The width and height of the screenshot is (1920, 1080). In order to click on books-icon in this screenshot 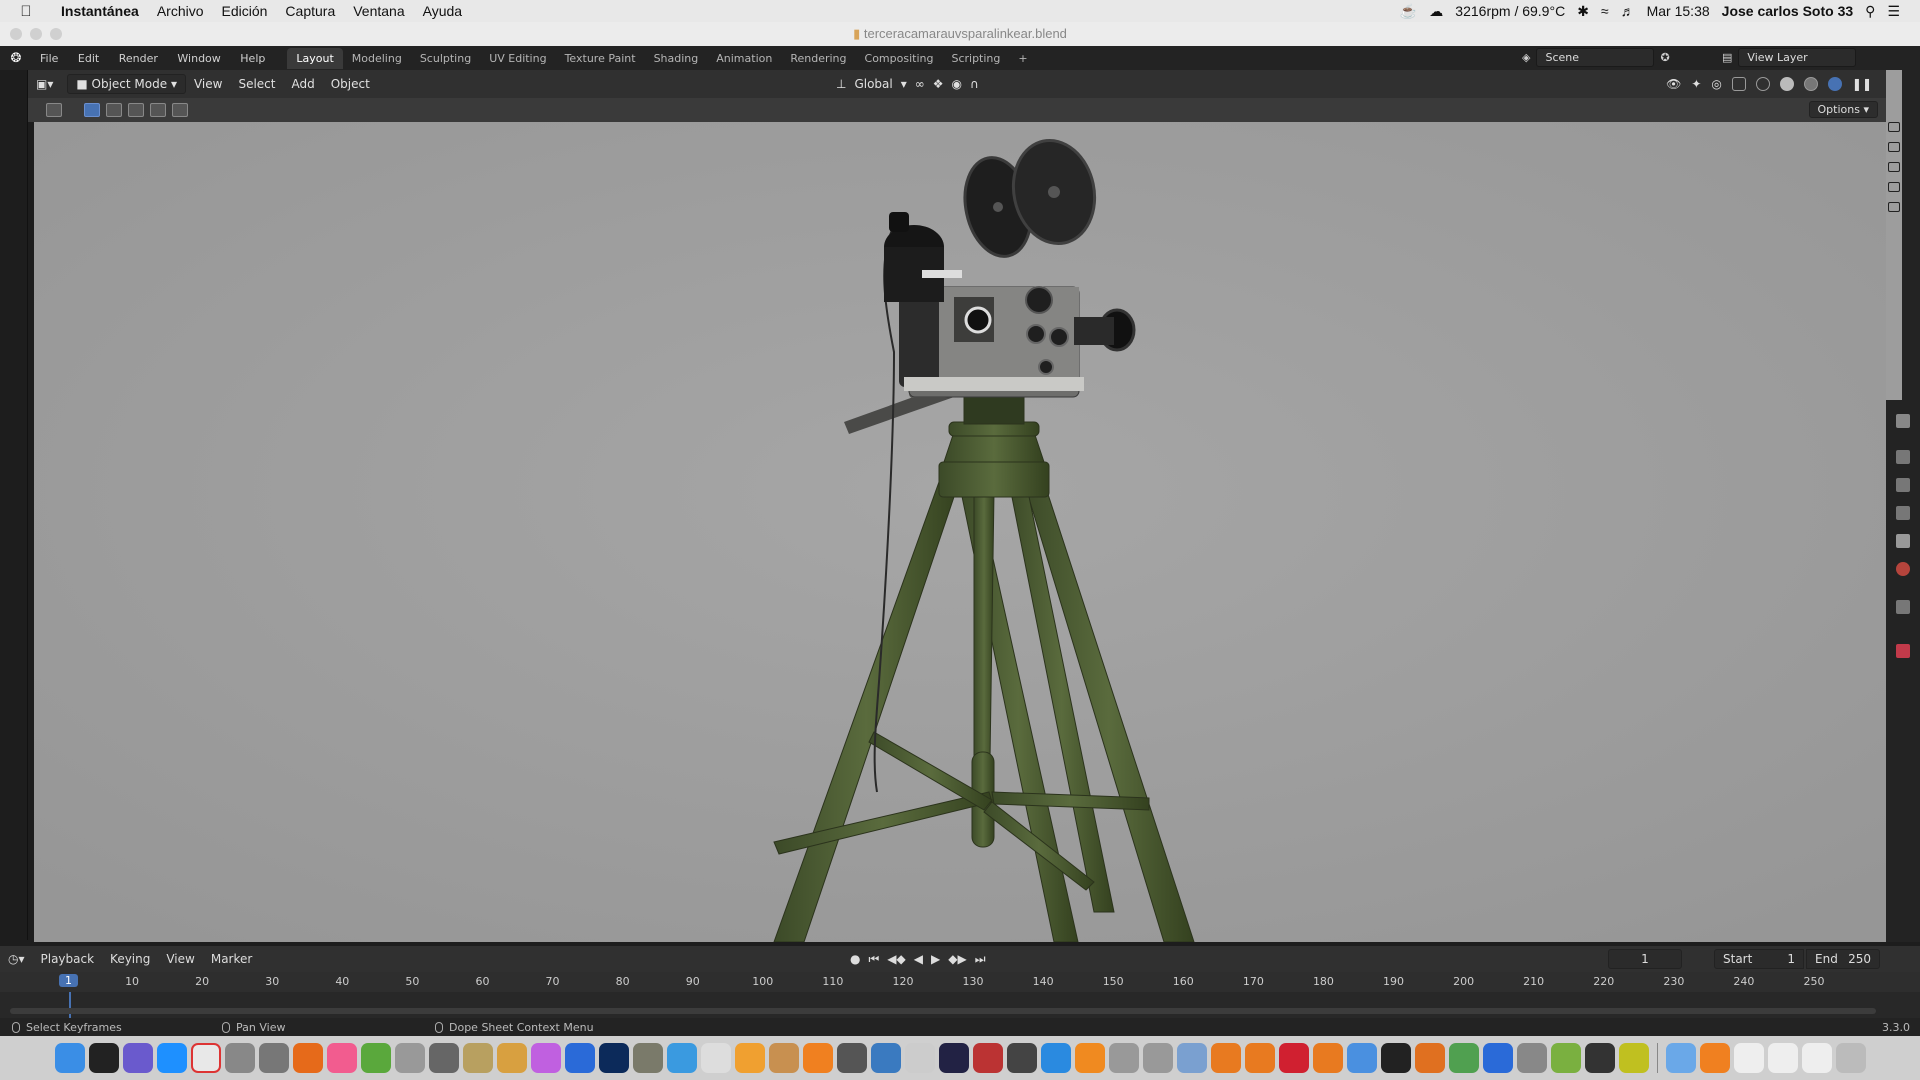, I will do `click(1089, 1058)`.